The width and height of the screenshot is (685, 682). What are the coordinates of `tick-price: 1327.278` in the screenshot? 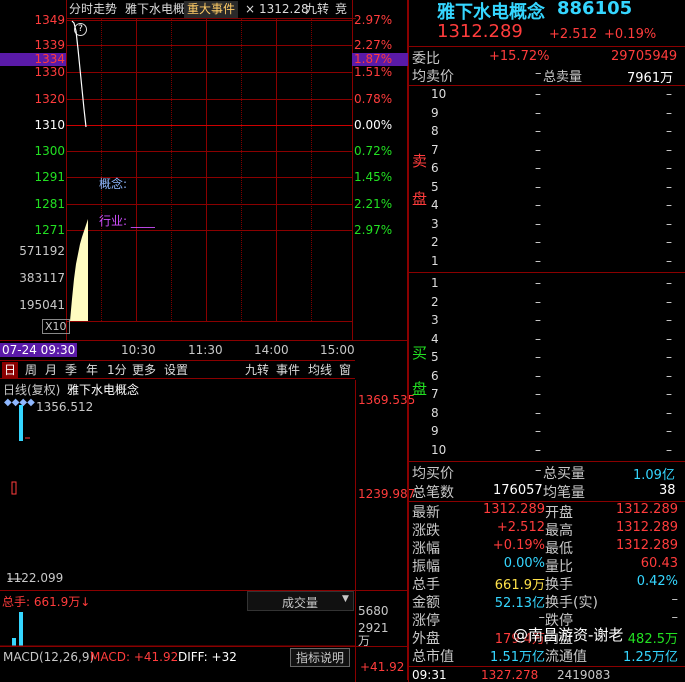 It's located at (510, 675).